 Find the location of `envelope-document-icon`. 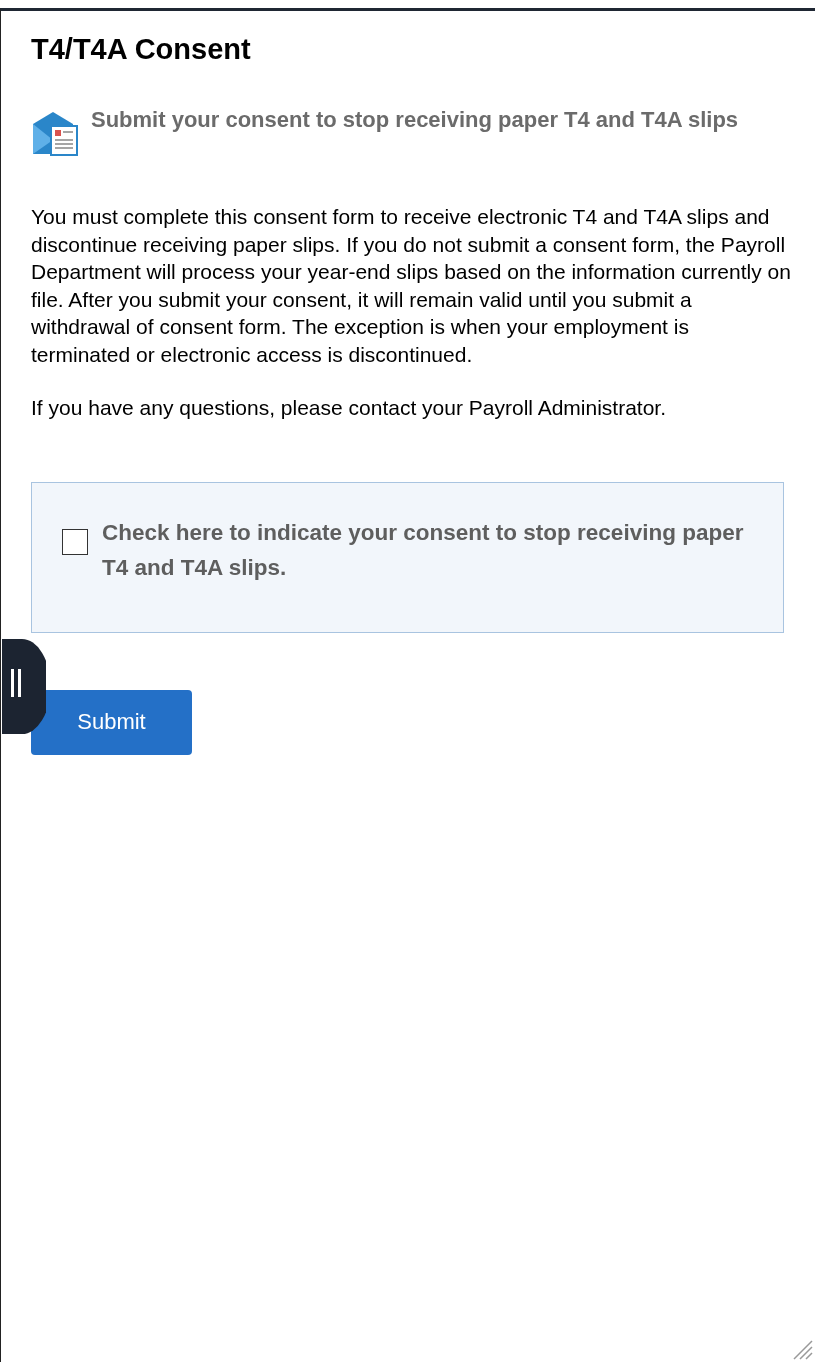

envelope-document-icon is located at coordinates (55, 133).